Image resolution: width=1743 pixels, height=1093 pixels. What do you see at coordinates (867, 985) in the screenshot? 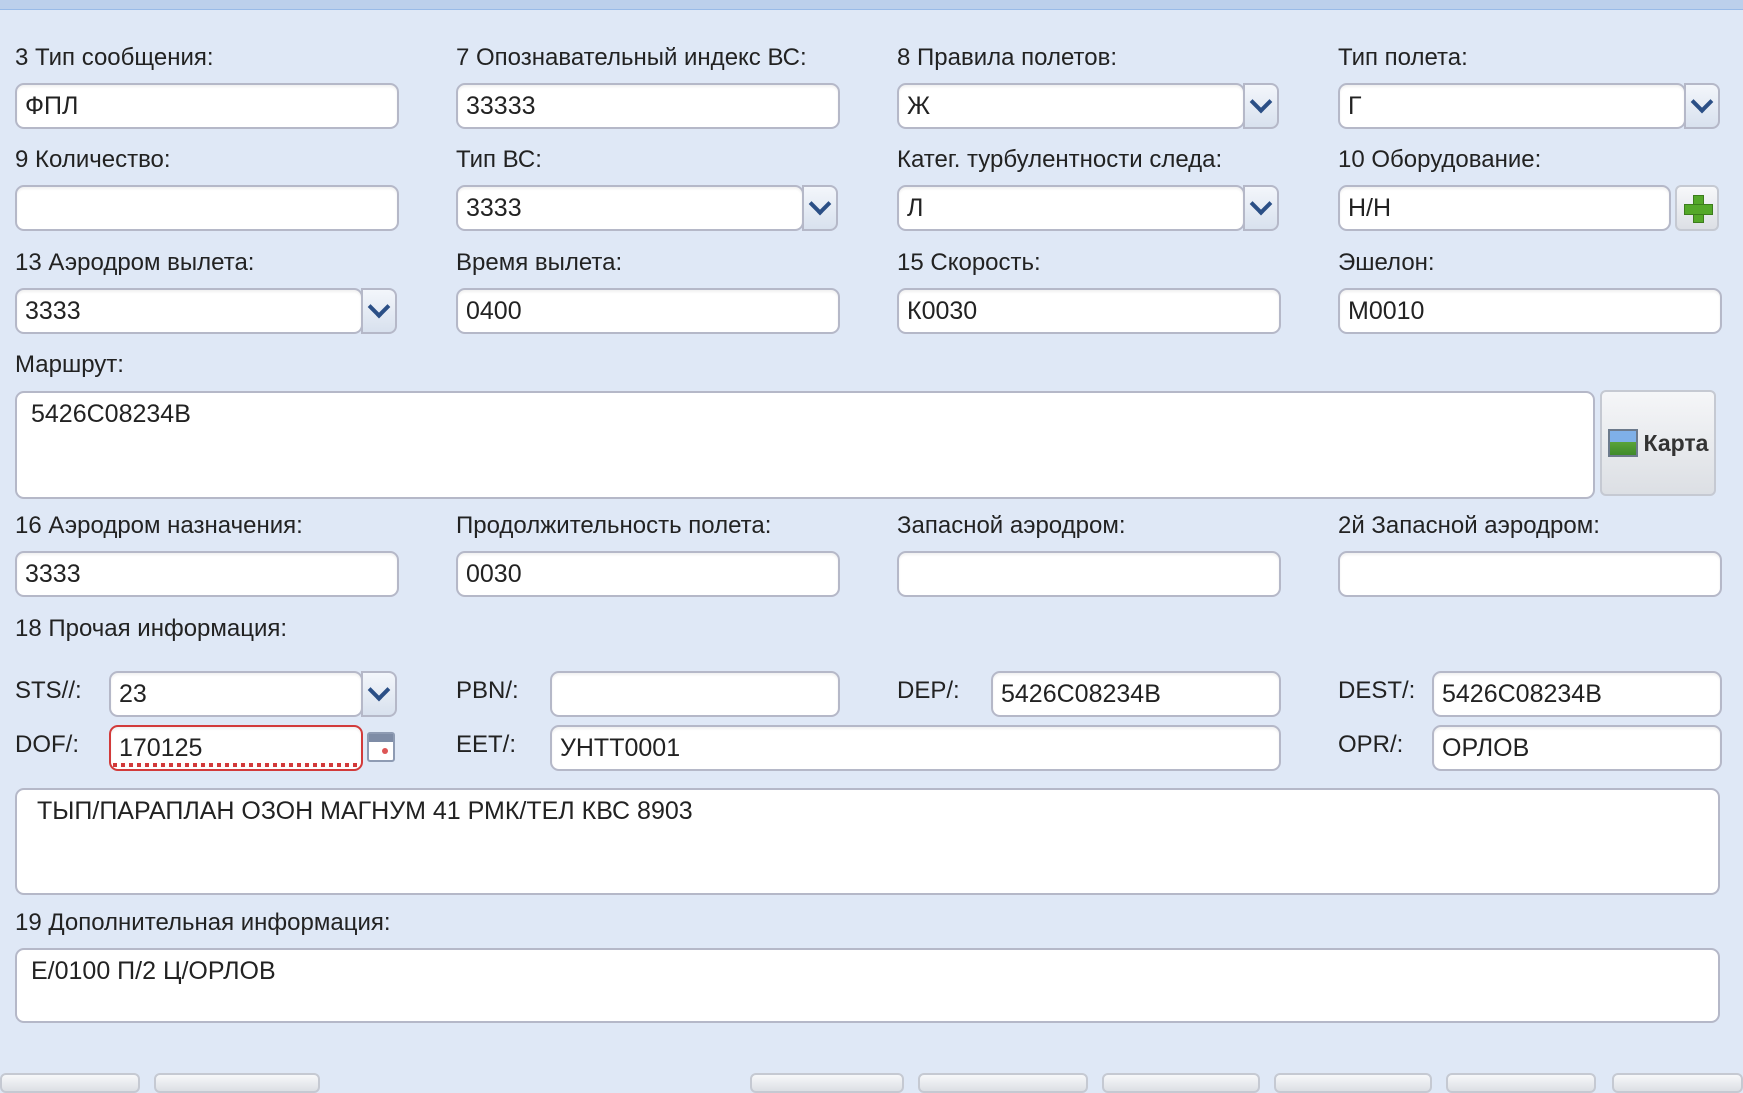
I see `supplementary-info-textarea: Е/0100 П/2 Ц/ОРЛОВ` at bounding box center [867, 985].